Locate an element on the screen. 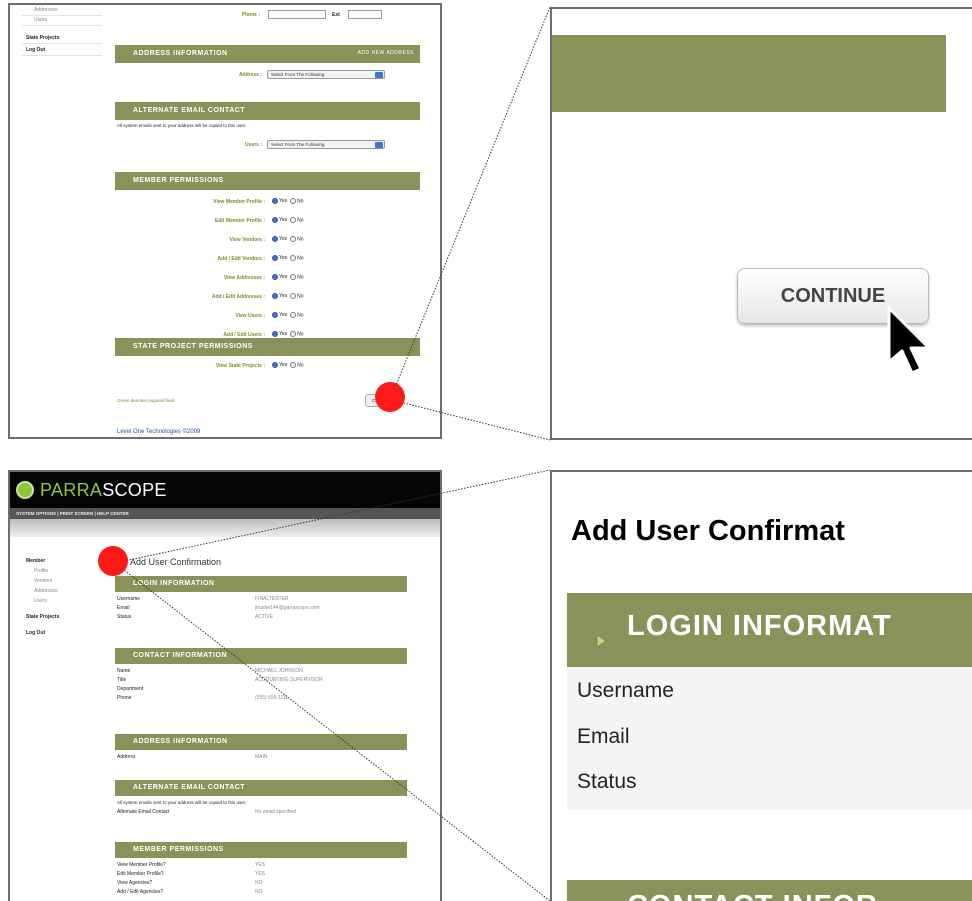 The width and height of the screenshot is (972, 901). users-select: Select From The Following is located at coordinates (326, 144).